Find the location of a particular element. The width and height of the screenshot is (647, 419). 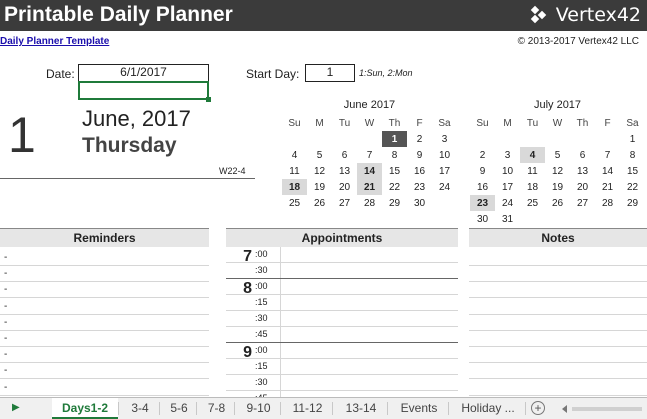

calendar-day: 20 is located at coordinates (344, 187).